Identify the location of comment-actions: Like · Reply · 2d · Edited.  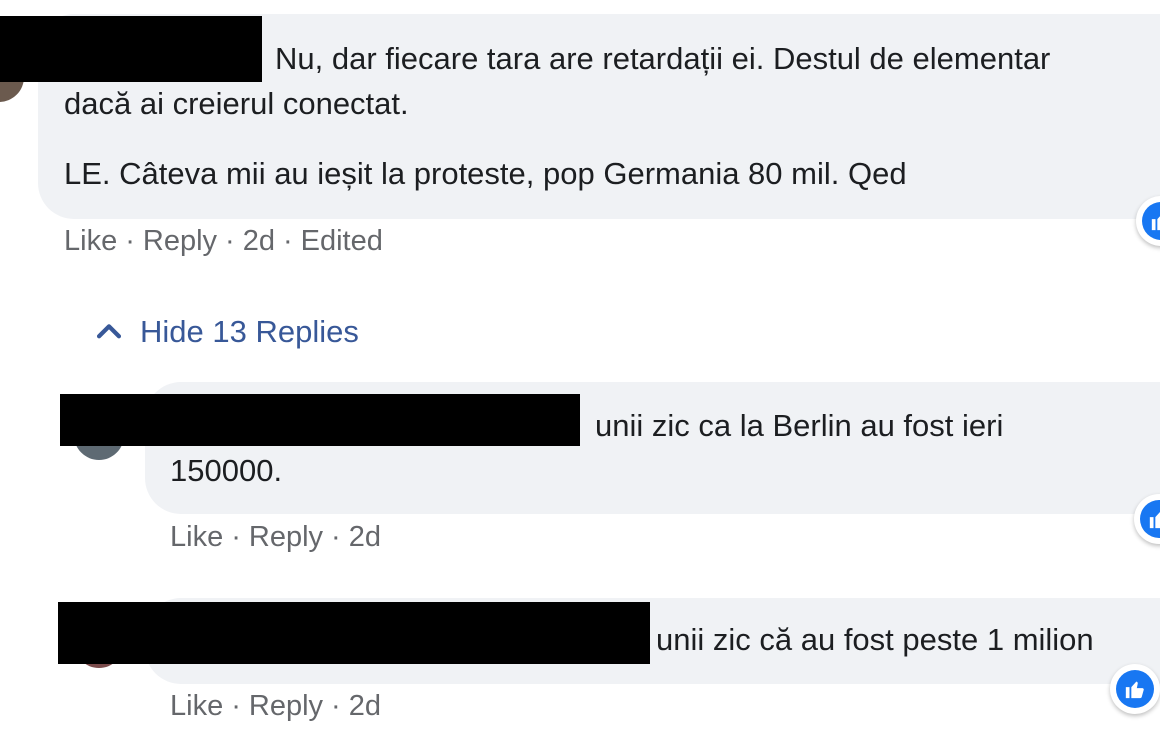
(223, 241).